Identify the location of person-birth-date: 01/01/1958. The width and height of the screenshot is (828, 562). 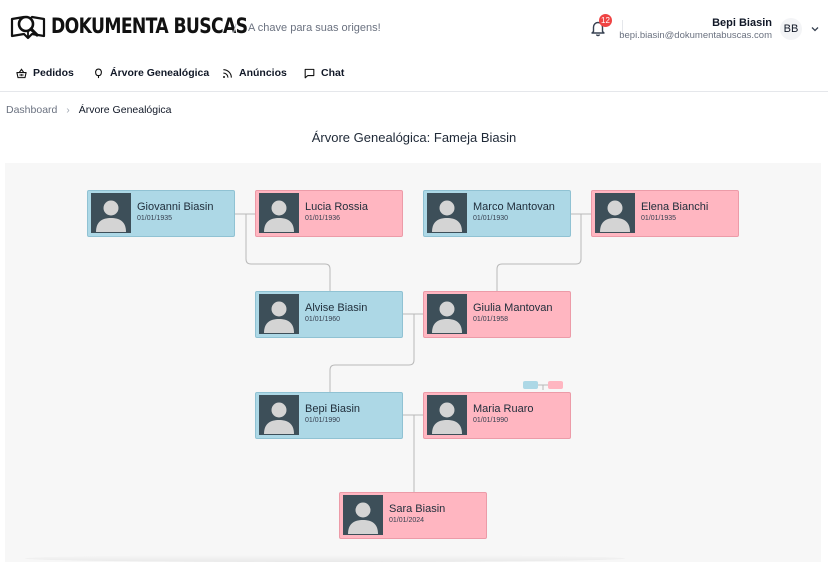
(491, 319).